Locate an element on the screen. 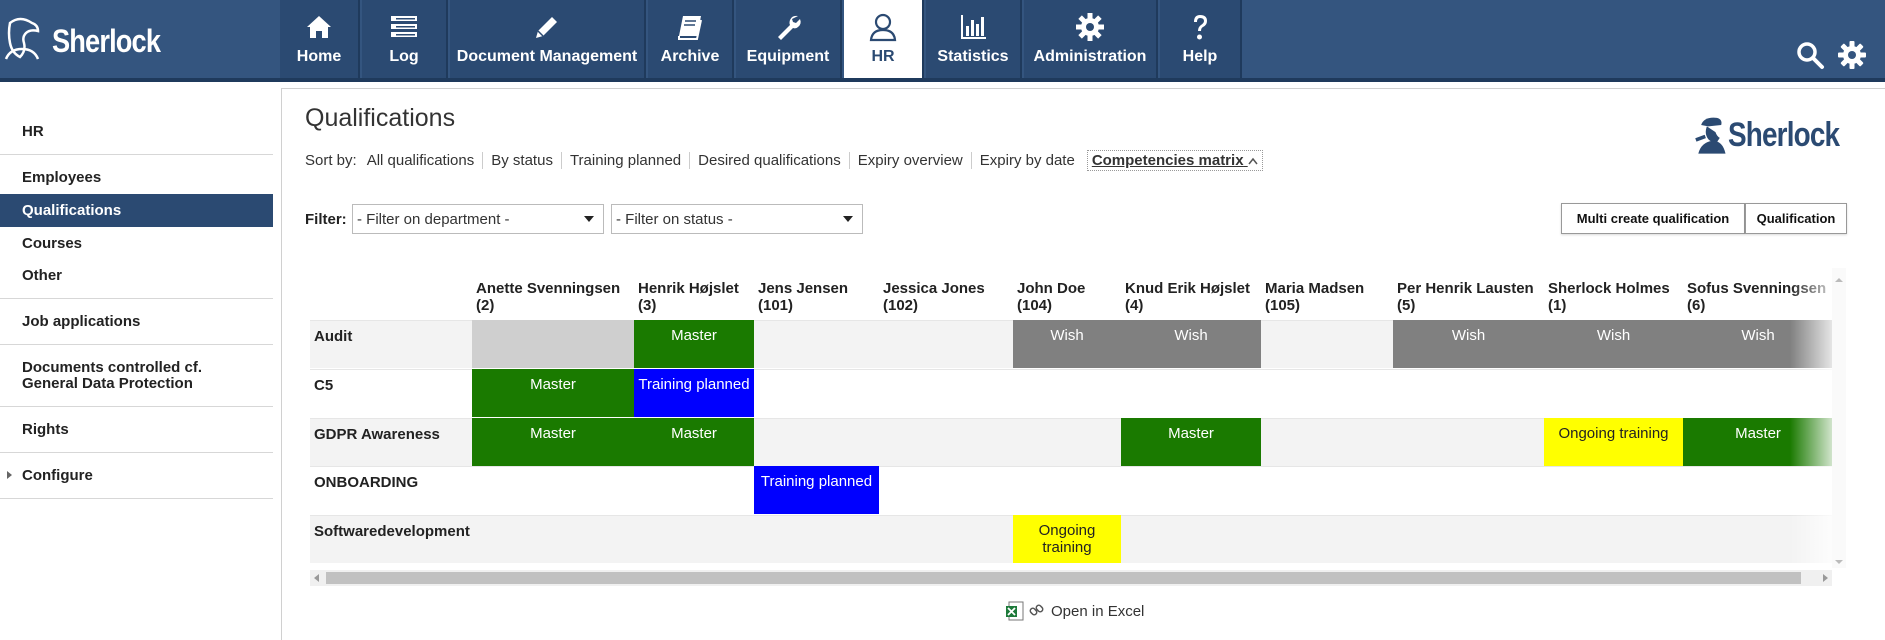 This screenshot has height=640, width=1885. matrix-cell-blank is located at coordinates (553, 344).